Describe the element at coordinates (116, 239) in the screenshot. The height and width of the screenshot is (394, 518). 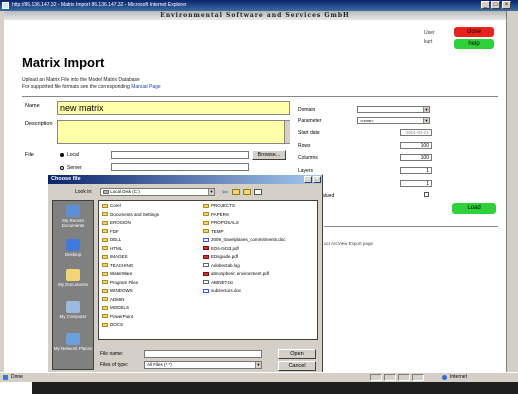
I see `file-item-label: DELL` at that location.